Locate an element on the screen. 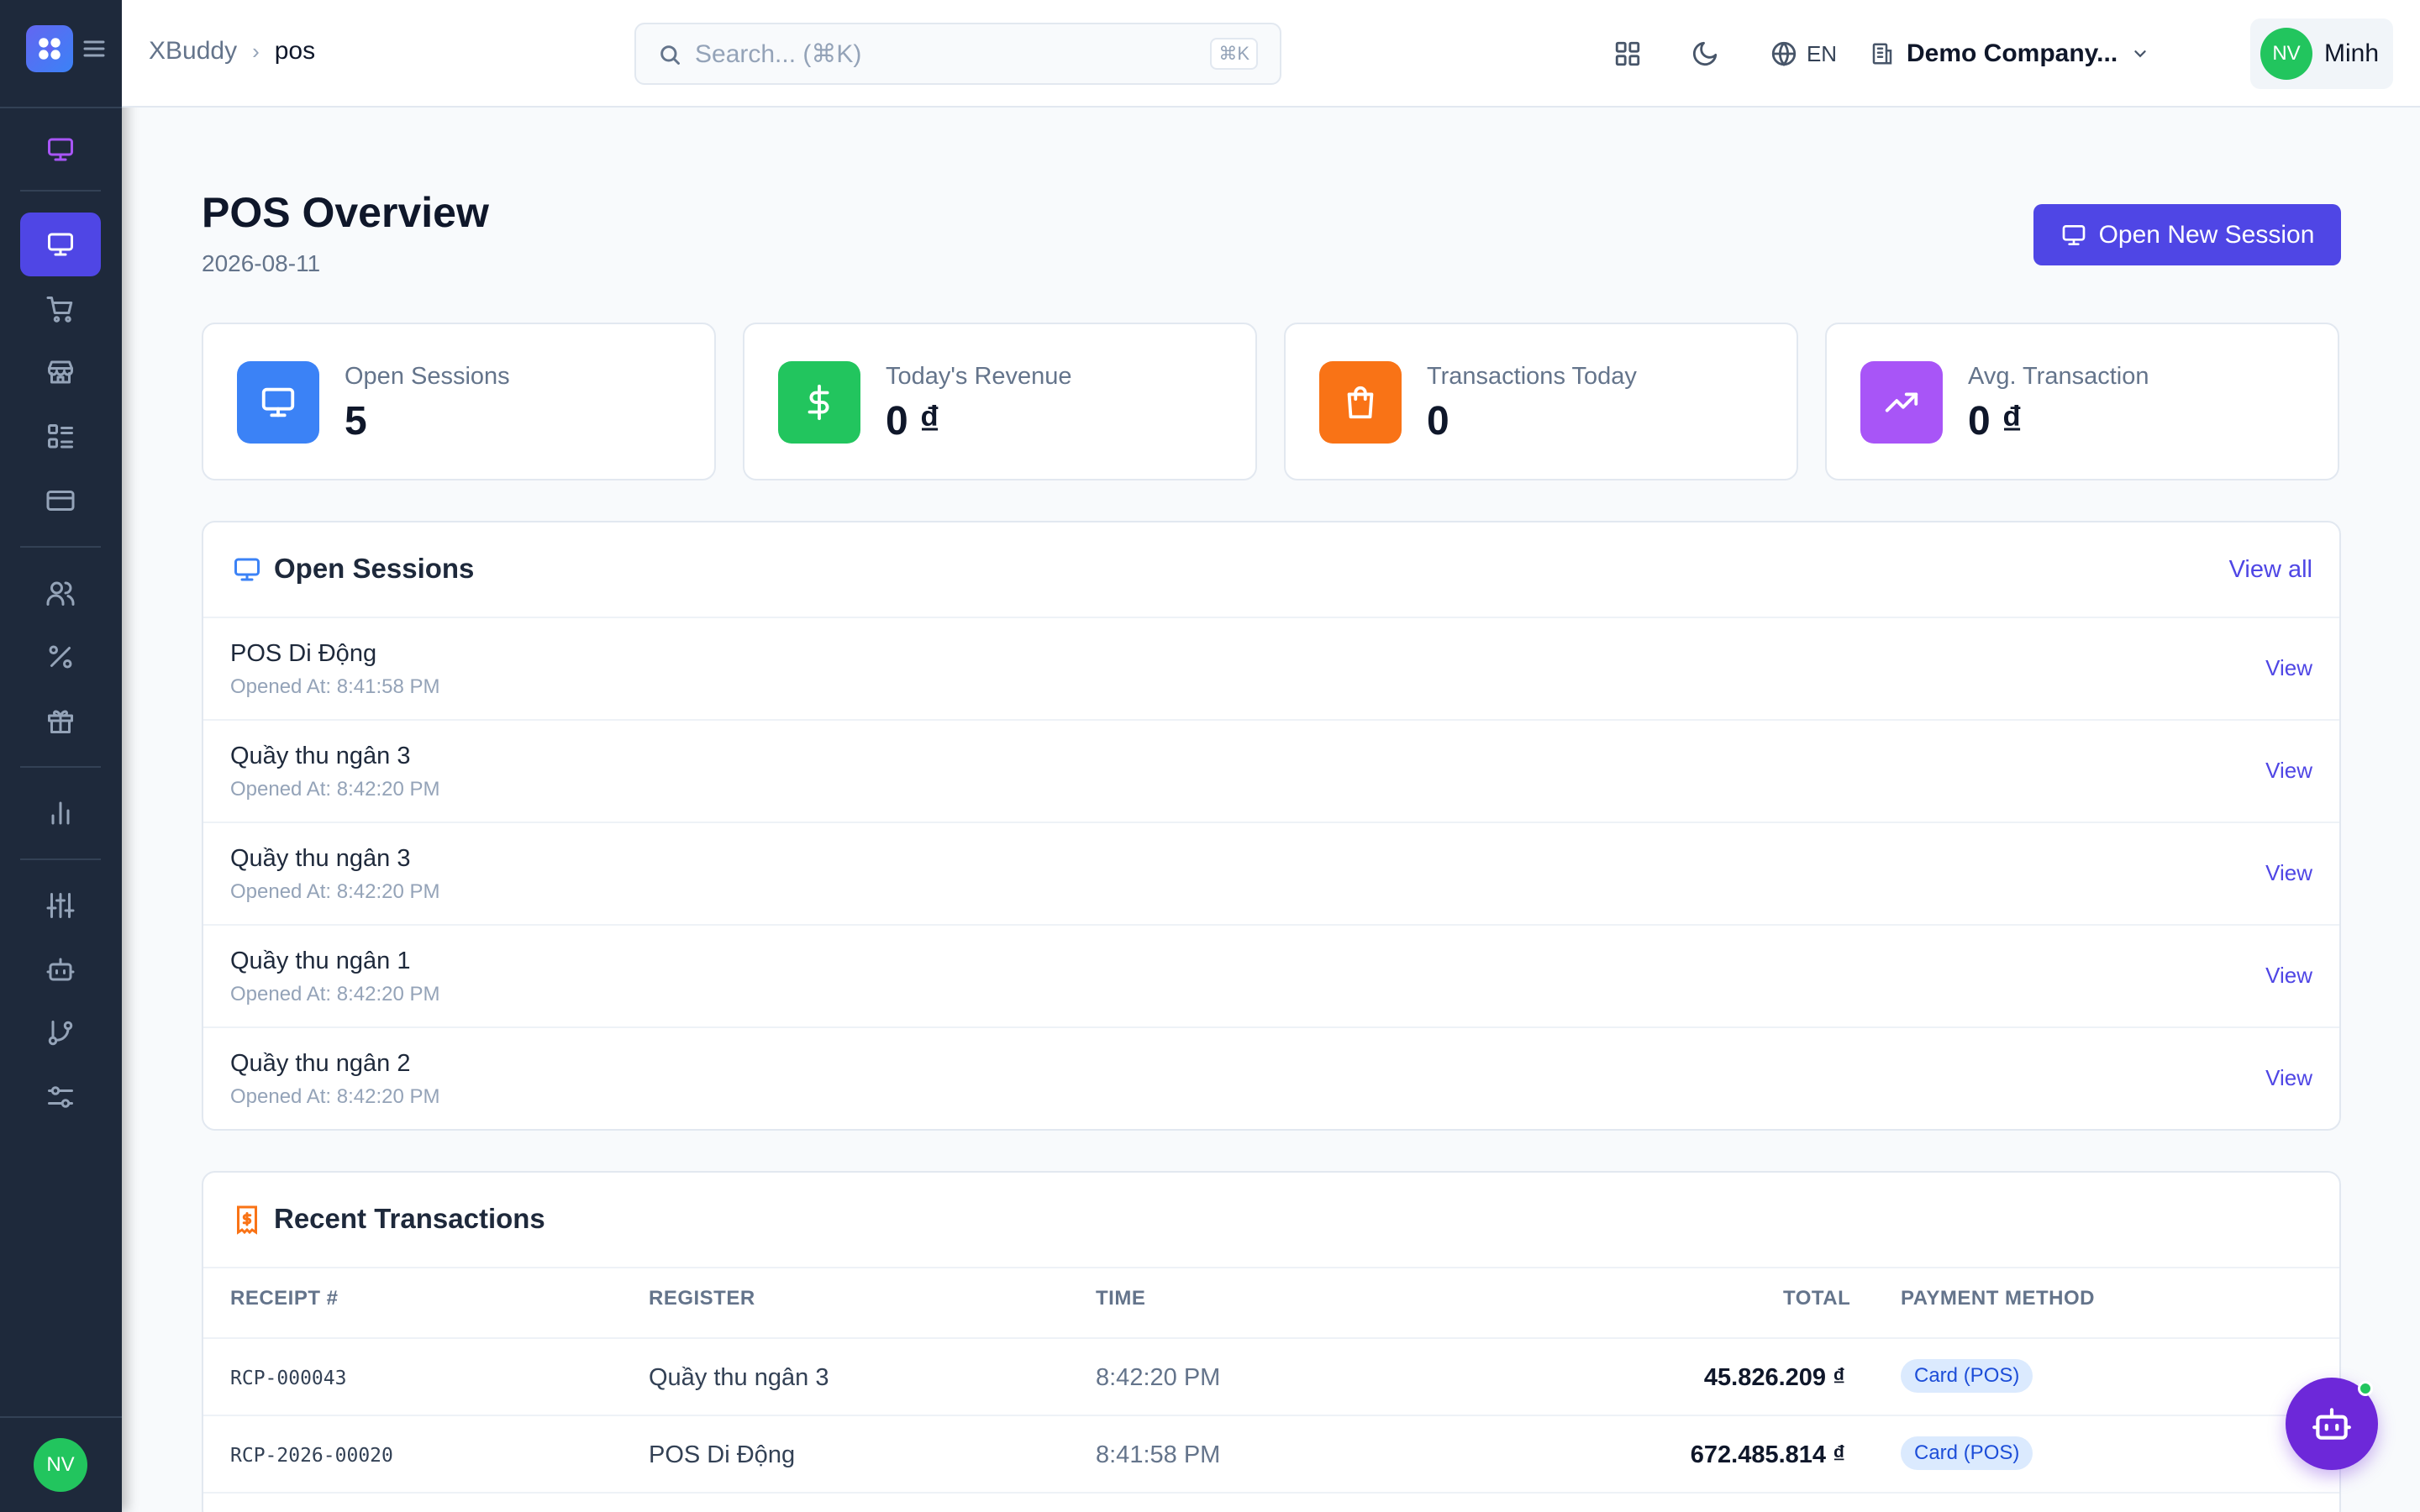 The image size is (2420, 1512). trending-up-icon is located at coordinates (1902, 402).